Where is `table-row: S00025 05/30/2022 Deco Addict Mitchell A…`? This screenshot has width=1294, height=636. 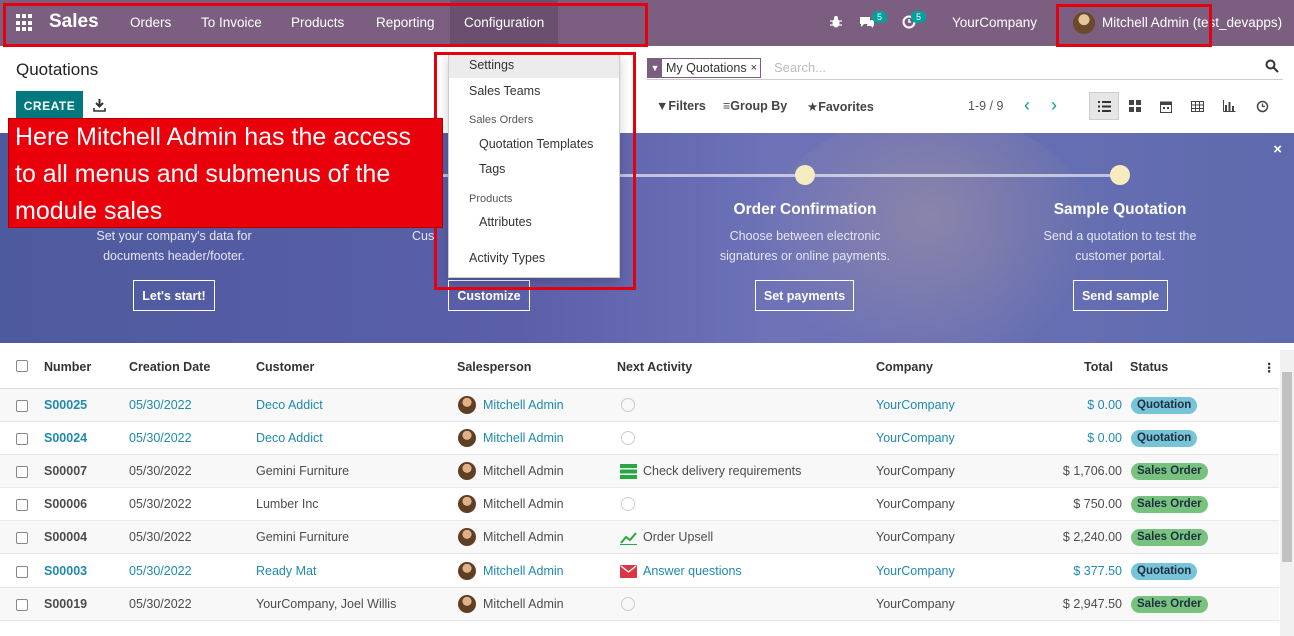
table-row: S00025 05/30/2022 Deco Addict Mitchell A… is located at coordinates (639, 405).